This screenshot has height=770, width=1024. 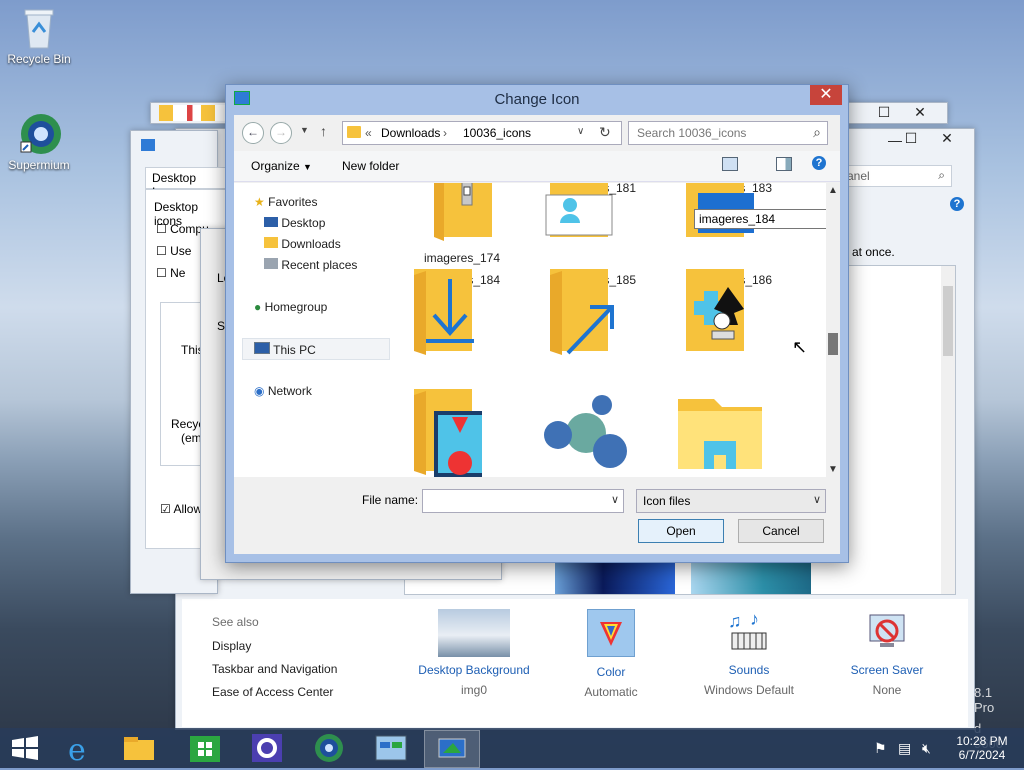 I want to click on file-item: imageres_174, so click(x=462, y=224).